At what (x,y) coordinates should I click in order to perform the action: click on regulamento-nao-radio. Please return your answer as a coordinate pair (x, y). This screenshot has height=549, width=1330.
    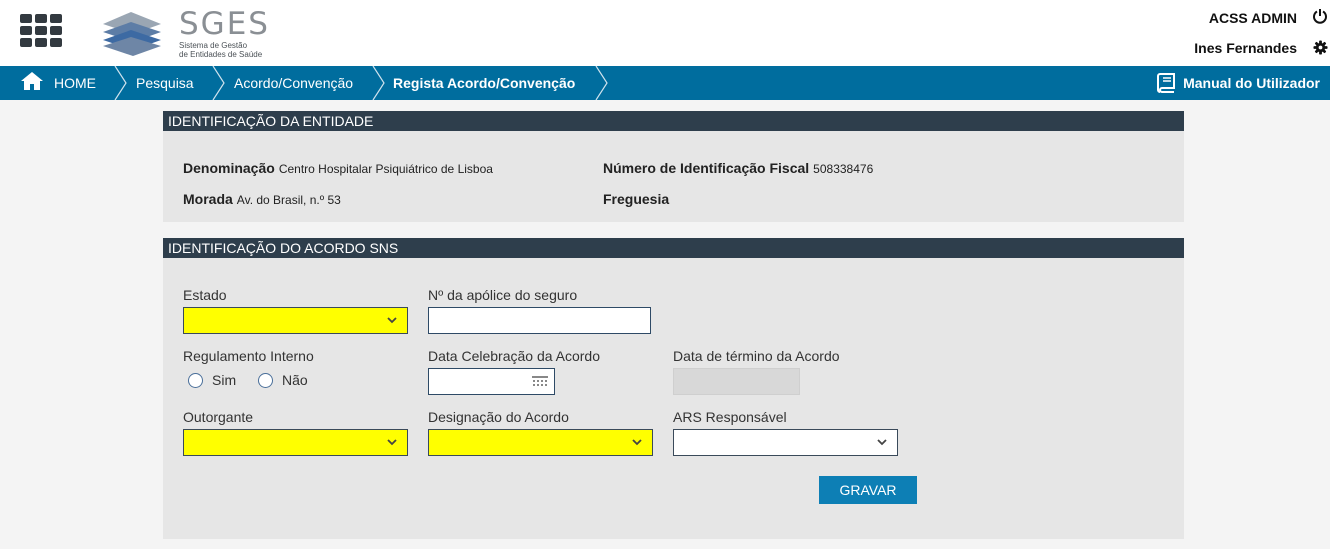
    Looking at the image, I should click on (265, 380).